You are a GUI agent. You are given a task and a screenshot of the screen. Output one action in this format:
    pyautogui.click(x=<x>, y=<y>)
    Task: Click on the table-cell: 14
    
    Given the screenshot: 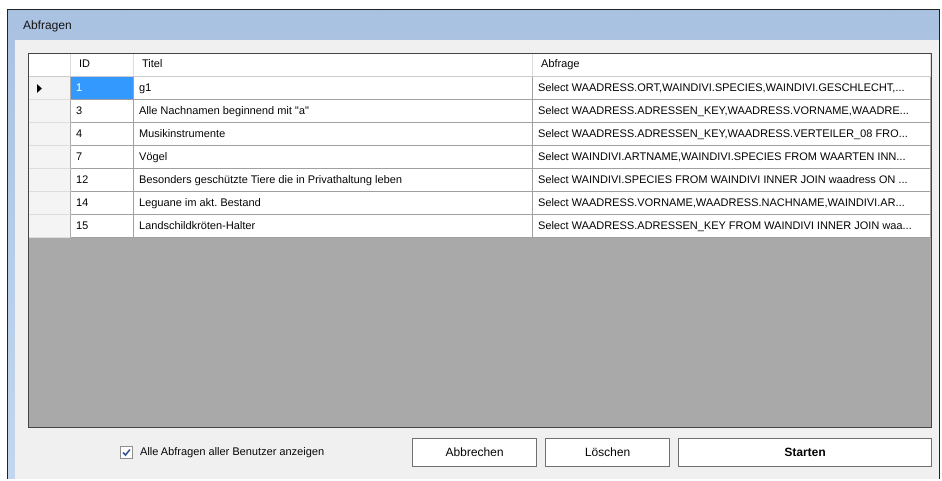 What is the action you would take?
    pyautogui.click(x=102, y=203)
    